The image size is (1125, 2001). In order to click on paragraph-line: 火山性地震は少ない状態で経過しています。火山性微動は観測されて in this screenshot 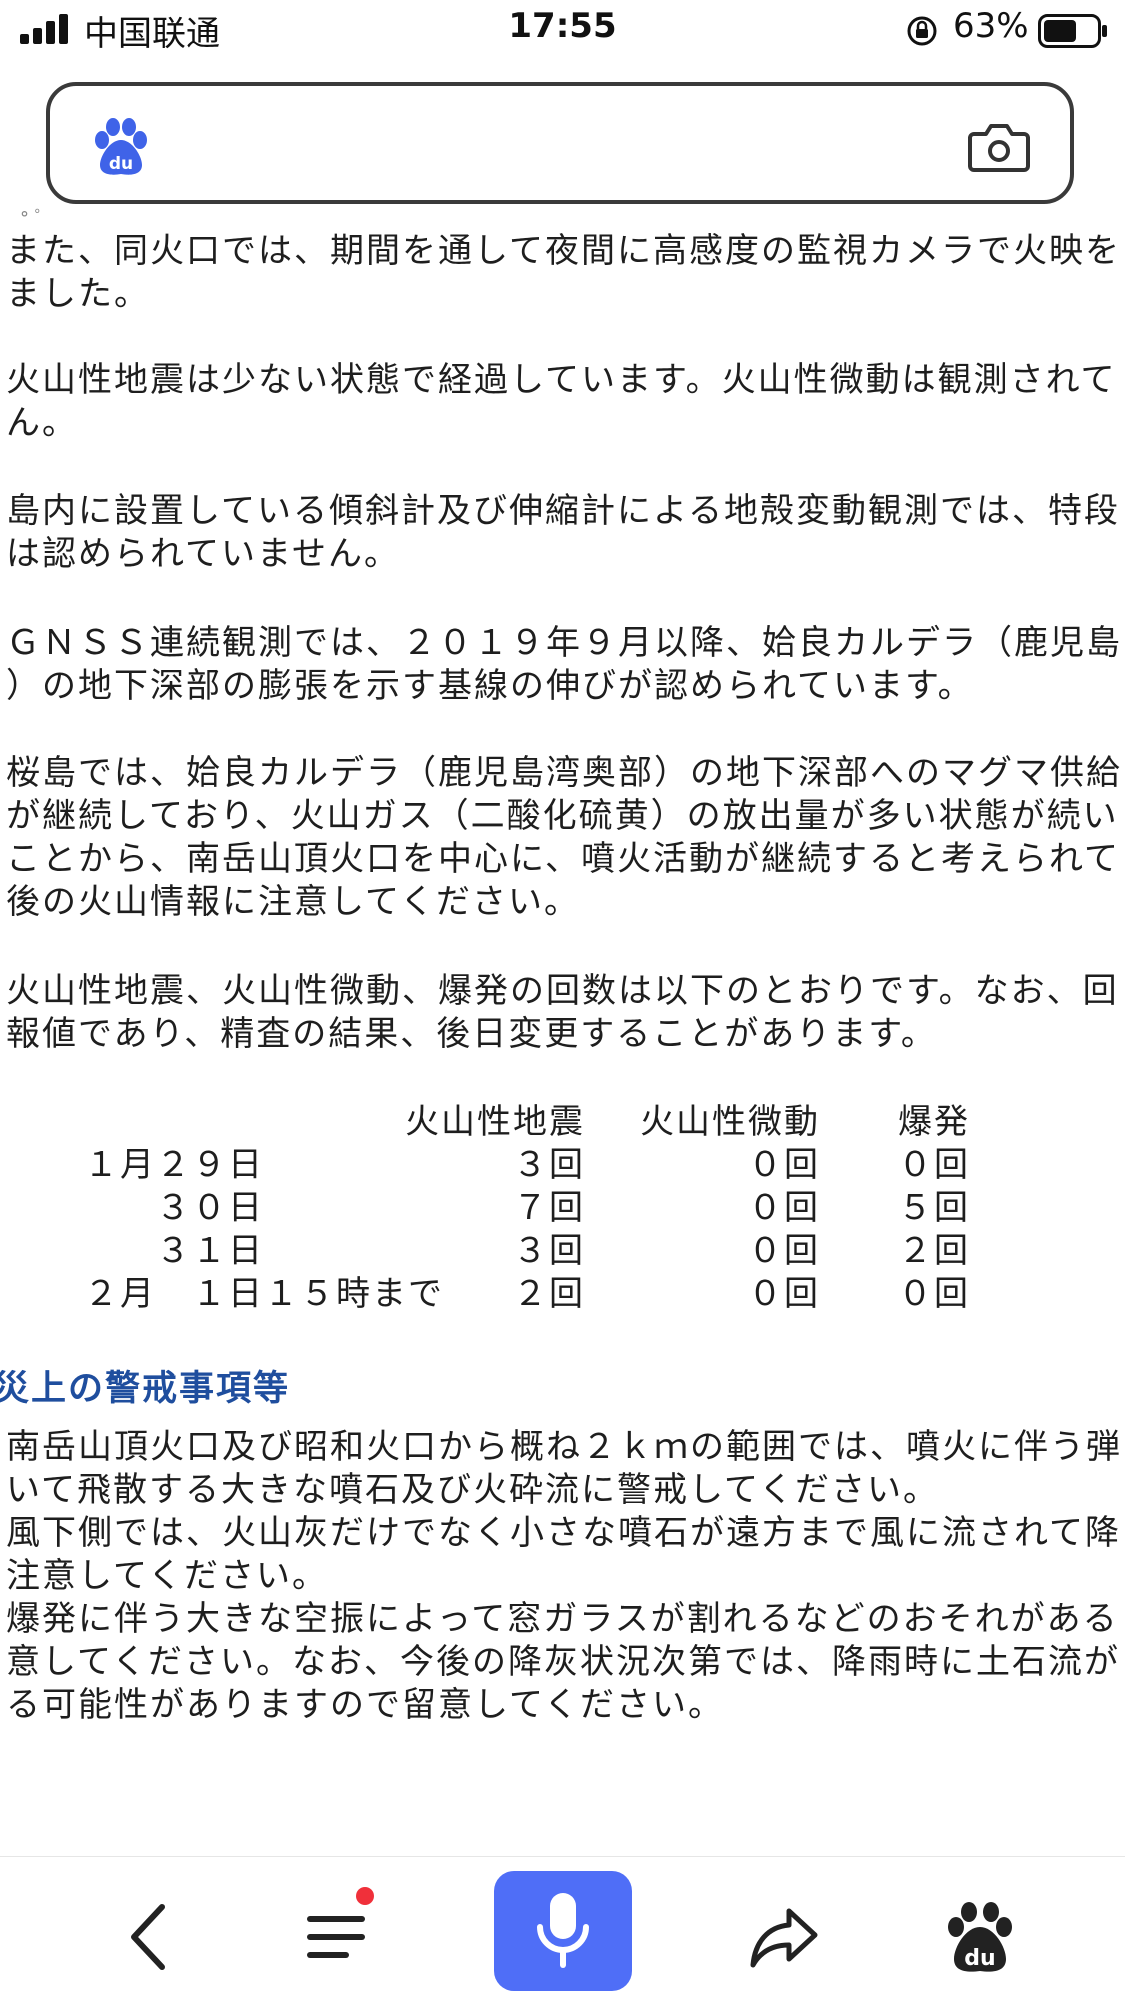, I will do `click(561, 380)`.